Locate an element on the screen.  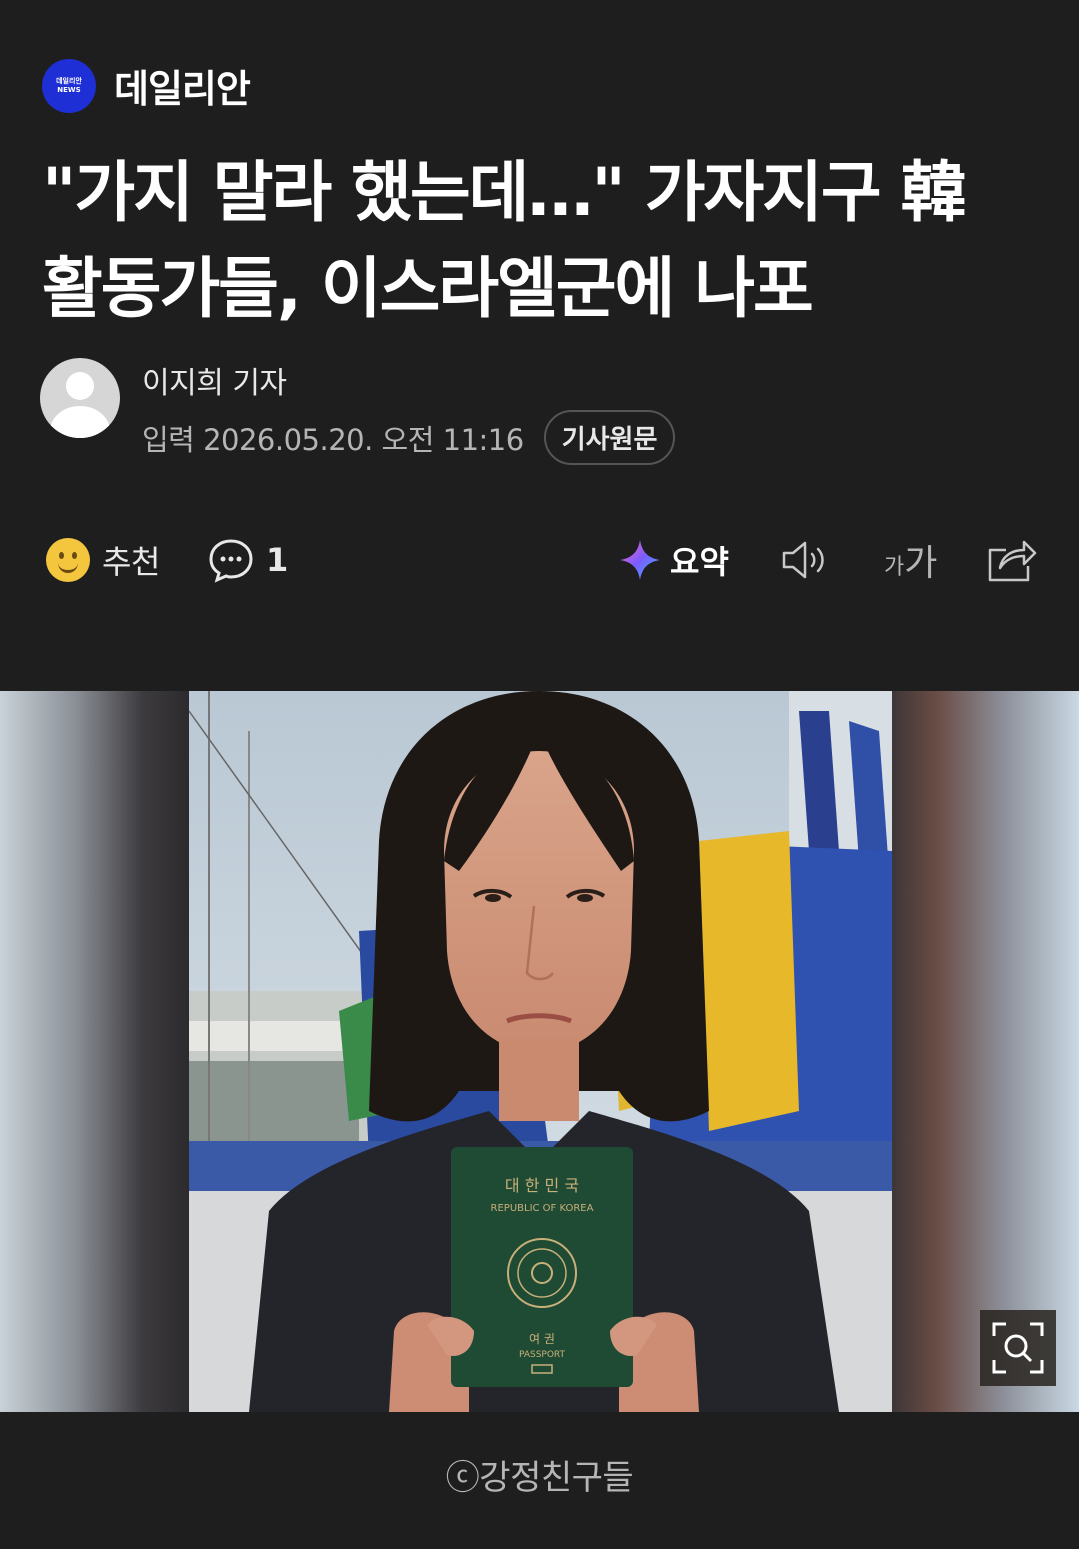
share-icon is located at coordinates (1012, 561).